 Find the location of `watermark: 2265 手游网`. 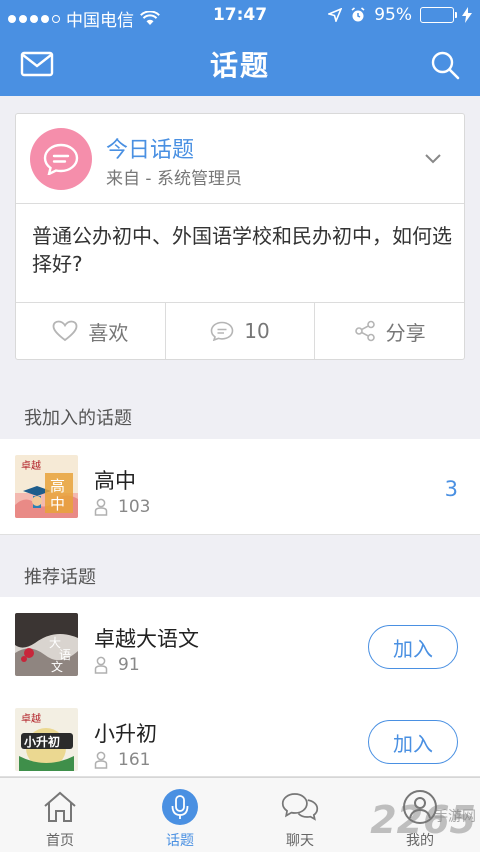

watermark: 2265 手游网 is located at coordinates (423, 820).